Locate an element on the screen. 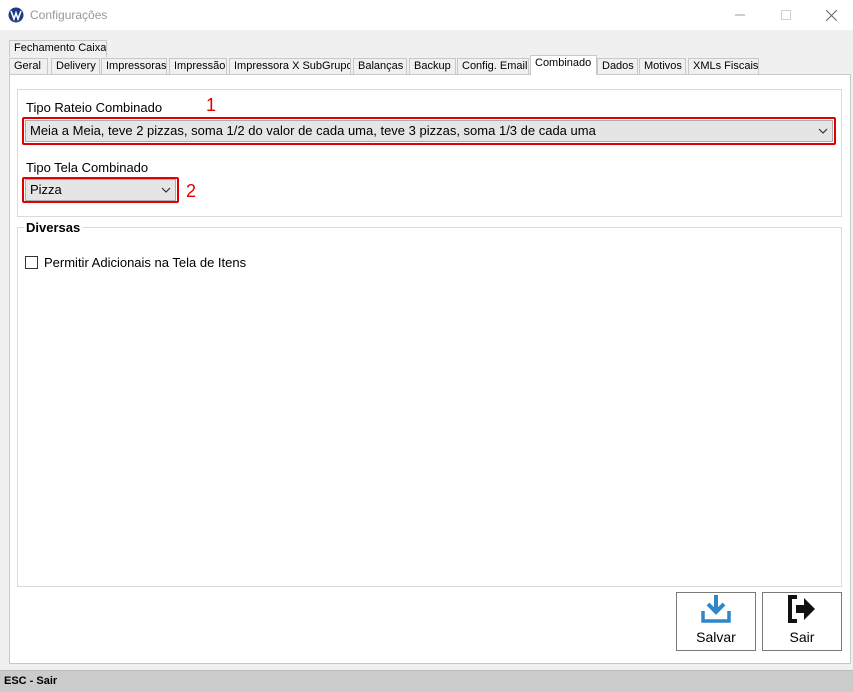  close-icon is located at coordinates (831, 15).